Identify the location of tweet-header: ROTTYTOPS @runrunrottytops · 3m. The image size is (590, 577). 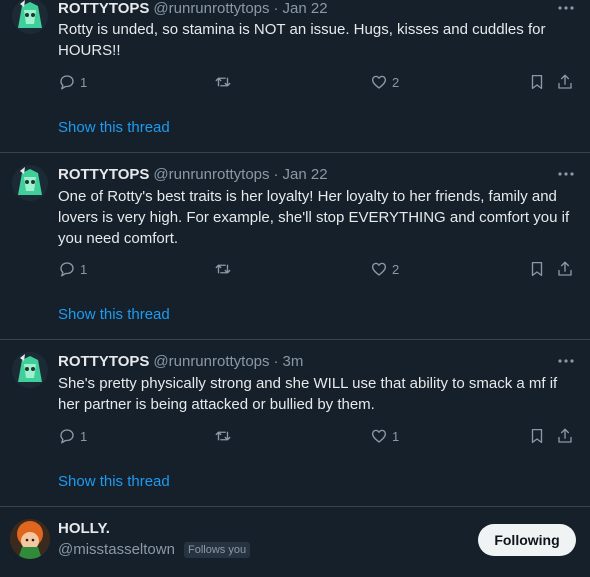
(180, 361).